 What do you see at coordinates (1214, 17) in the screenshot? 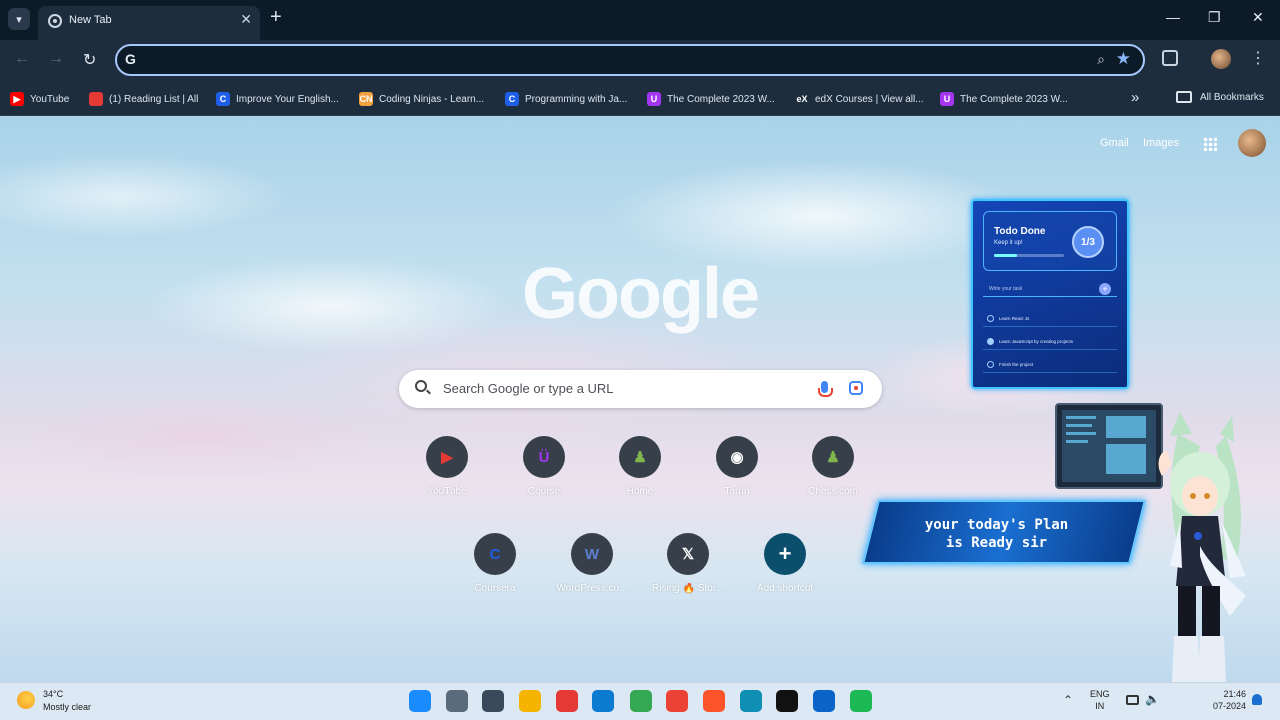
I see `restore-button: ❐` at bounding box center [1214, 17].